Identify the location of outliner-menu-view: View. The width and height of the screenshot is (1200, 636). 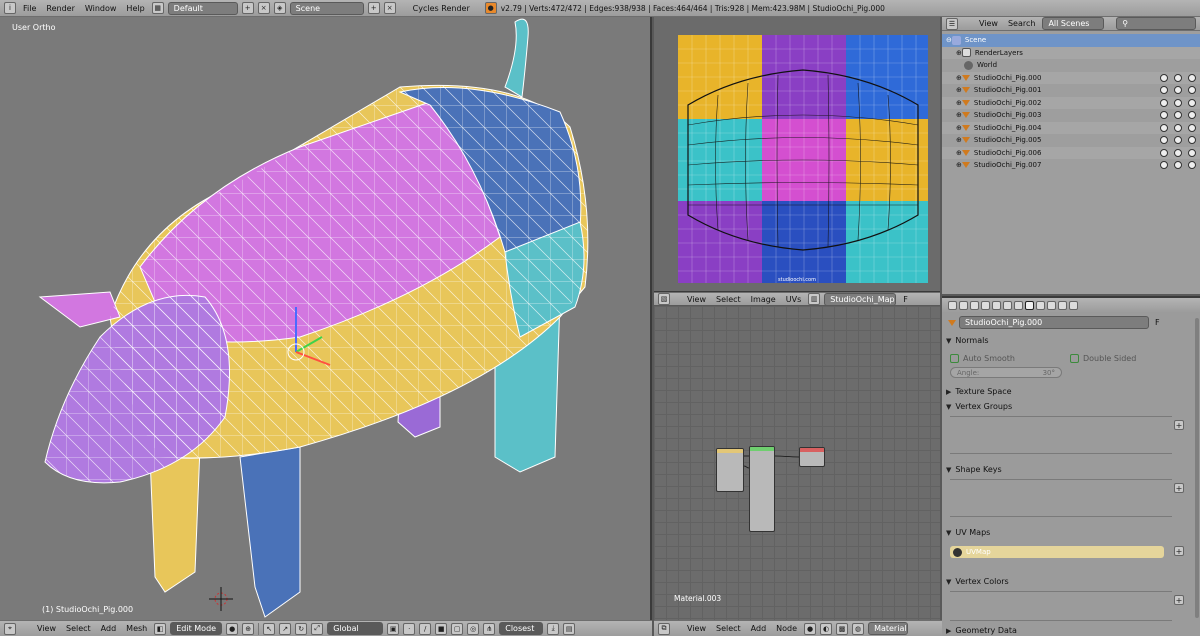
(988, 23).